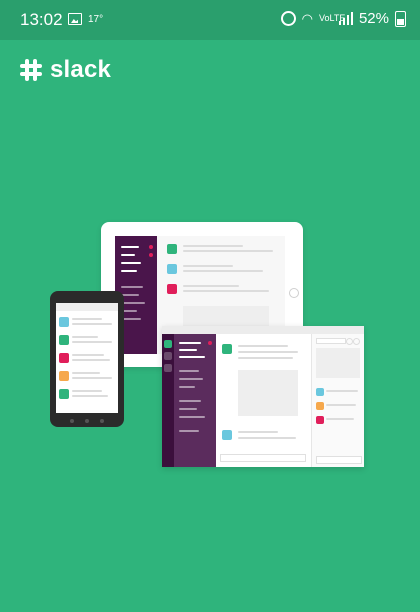 This screenshot has height=612, width=420. What do you see at coordinates (373, 18) in the screenshot?
I see `battery-percent: 52%` at bounding box center [373, 18].